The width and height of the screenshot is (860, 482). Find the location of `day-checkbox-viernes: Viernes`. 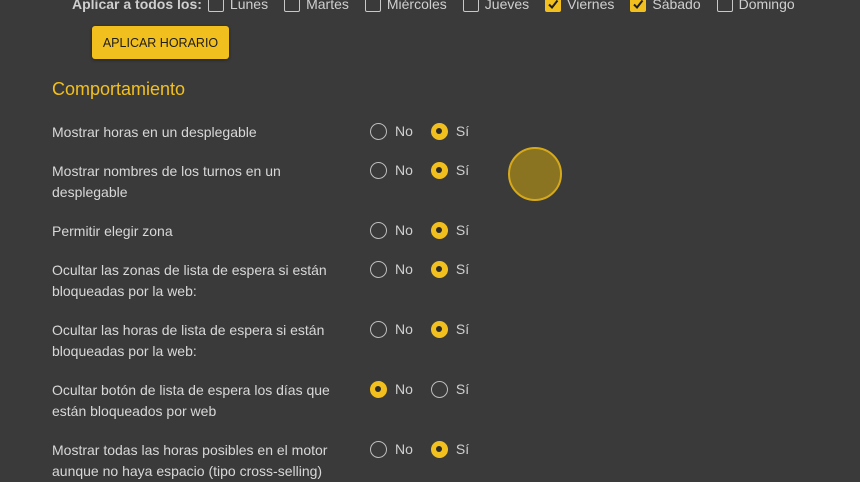

day-checkbox-viernes: Viernes is located at coordinates (579, 6).